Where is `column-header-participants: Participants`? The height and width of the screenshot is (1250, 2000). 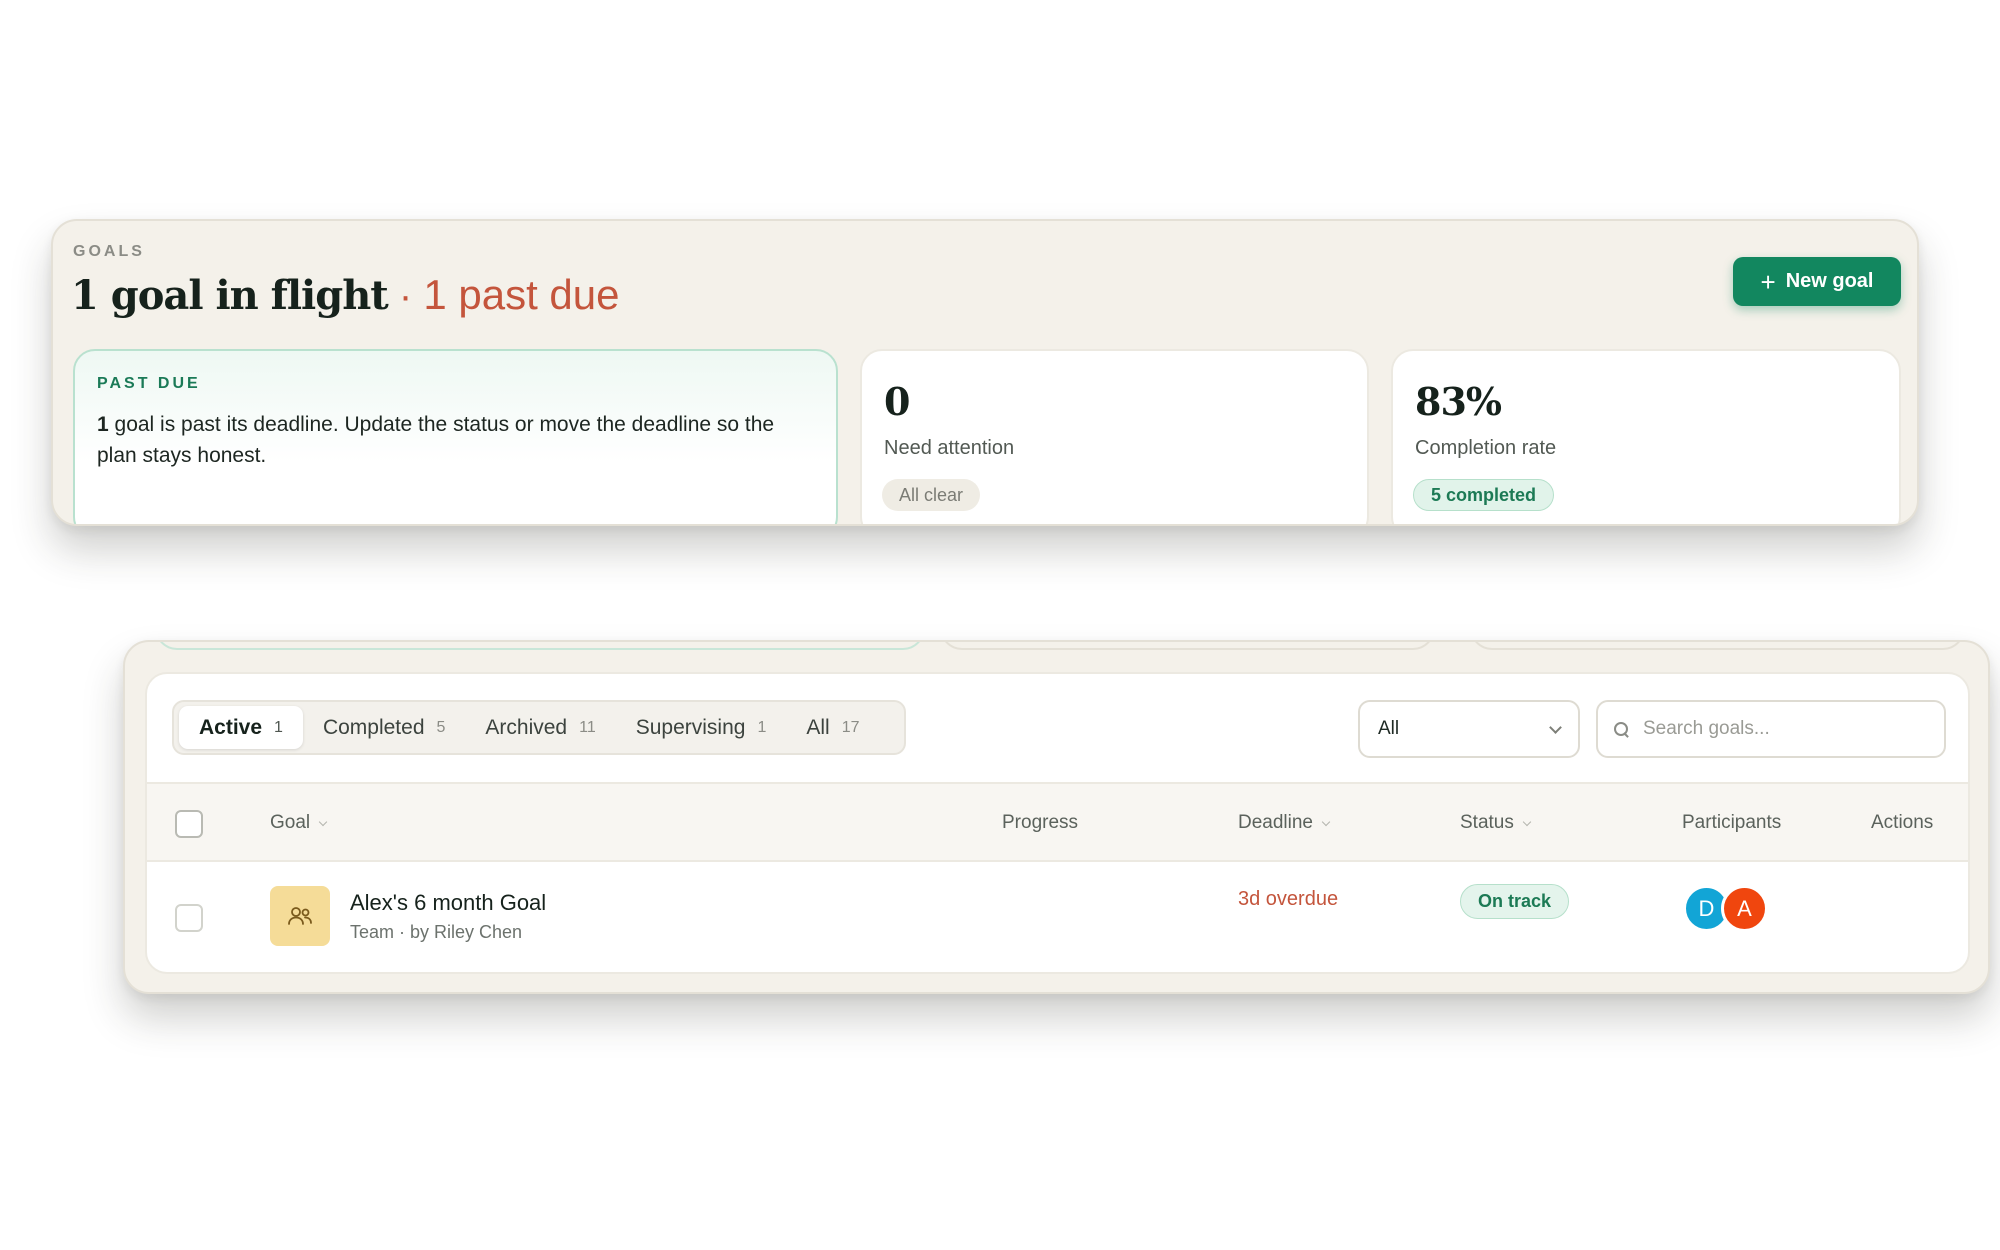 column-header-participants: Participants is located at coordinates (1731, 823).